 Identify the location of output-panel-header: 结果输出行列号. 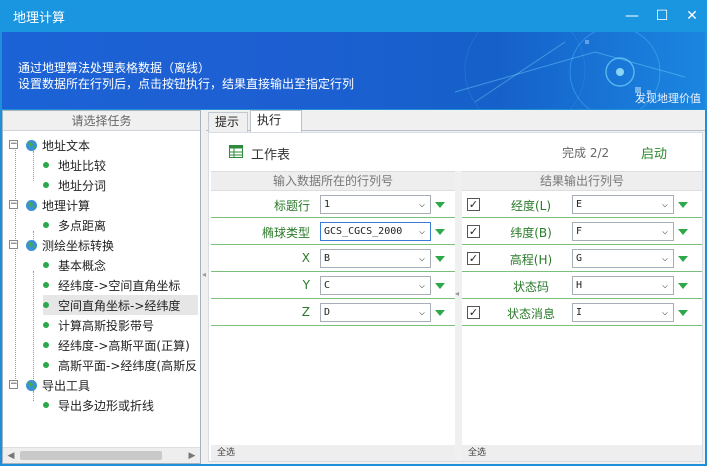
(582, 181).